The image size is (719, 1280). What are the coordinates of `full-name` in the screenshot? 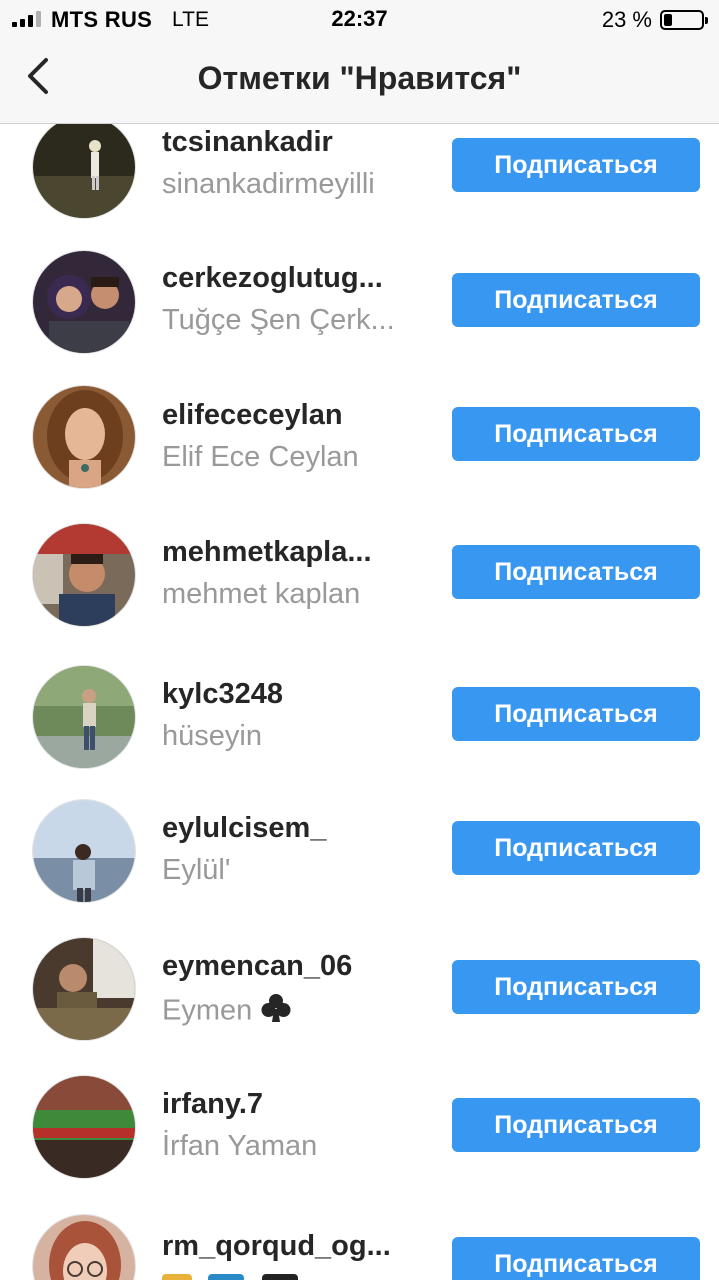 It's located at (230, 1276).